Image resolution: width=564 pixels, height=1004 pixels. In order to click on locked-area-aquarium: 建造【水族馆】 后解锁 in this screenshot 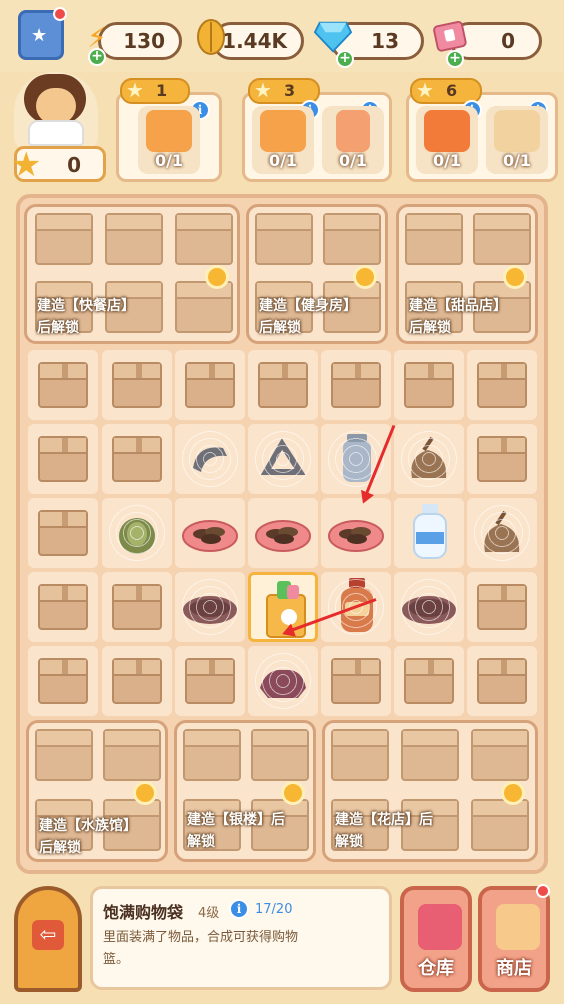, I will do `click(97, 791)`.